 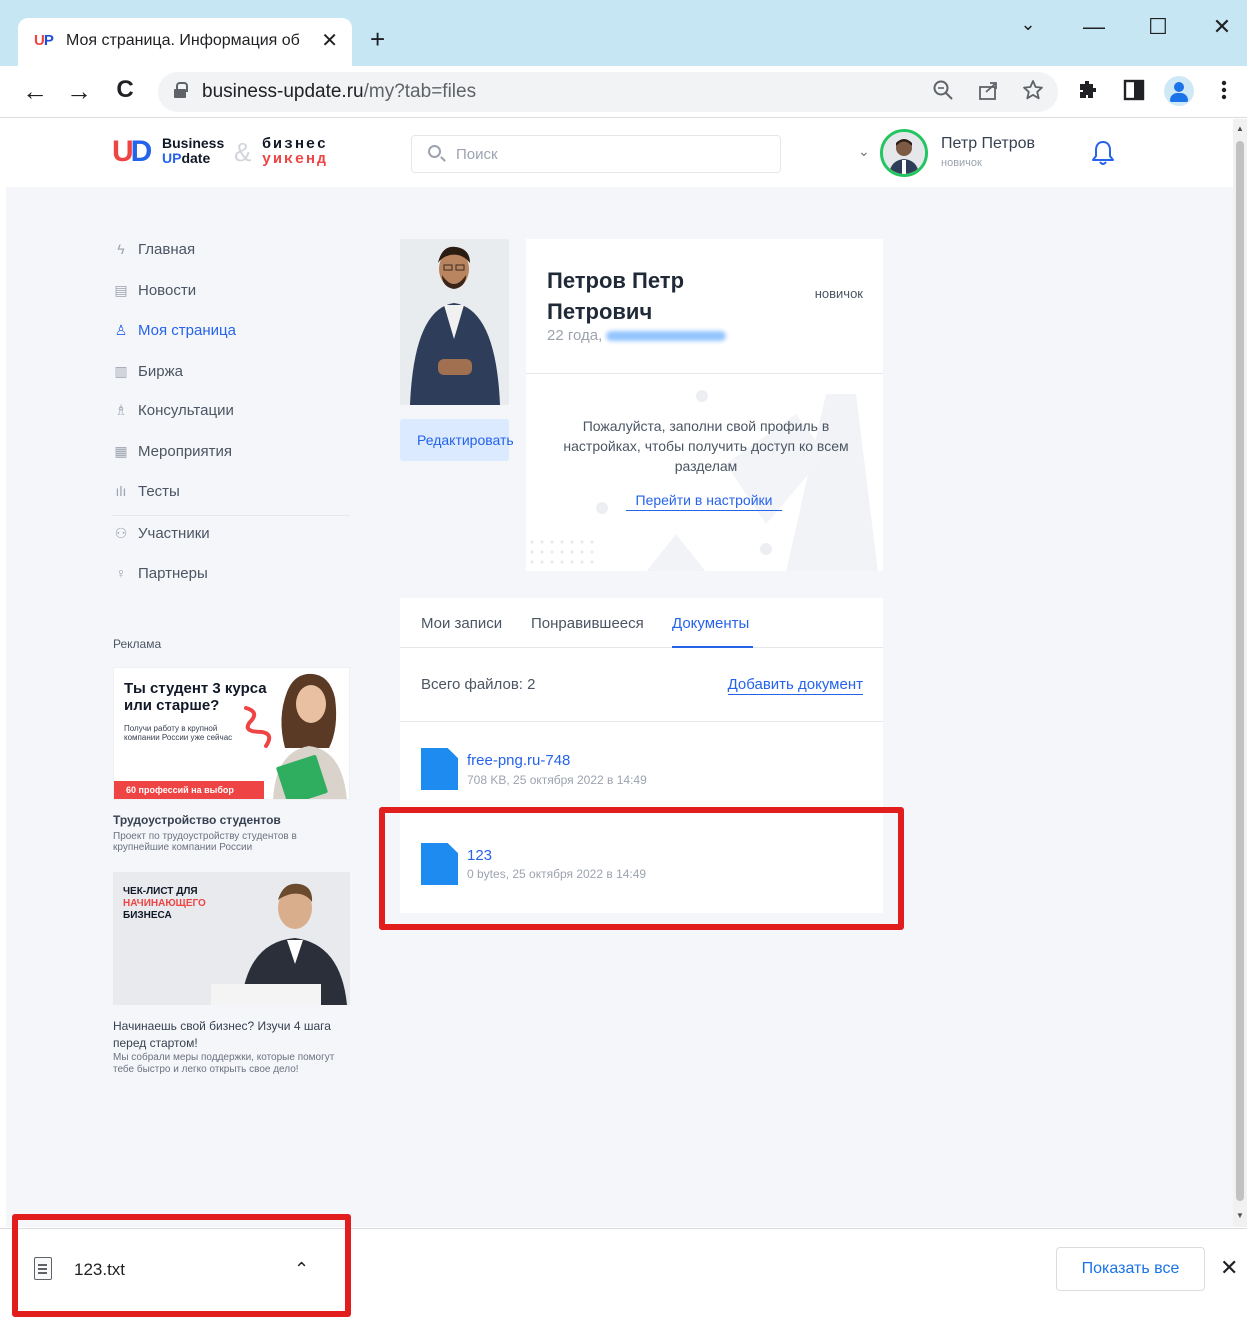 What do you see at coordinates (173, 410) in the screenshot?
I see `sidebar-item-consultations: ♗ Консультации` at bounding box center [173, 410].